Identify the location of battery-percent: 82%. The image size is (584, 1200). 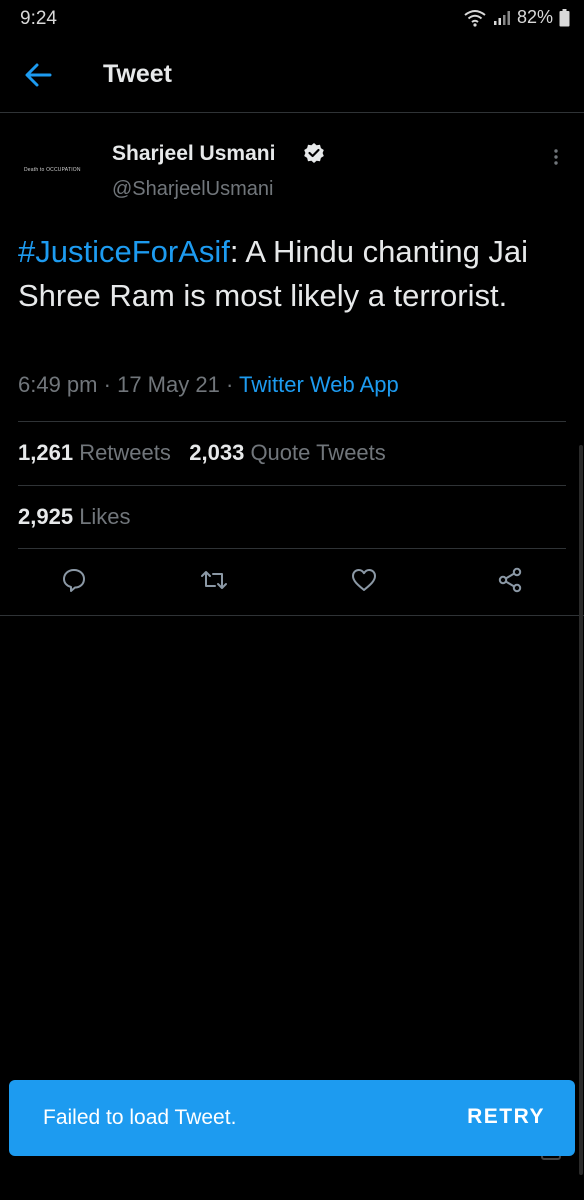
(534, 17).